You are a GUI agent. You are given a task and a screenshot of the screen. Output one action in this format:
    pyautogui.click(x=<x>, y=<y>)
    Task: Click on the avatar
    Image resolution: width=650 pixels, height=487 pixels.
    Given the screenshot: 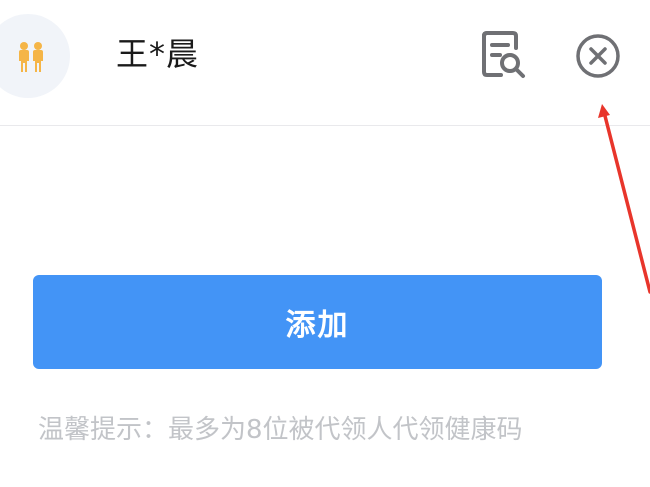 What is the action you would take?
    pyautogui.click(x=35, y=56)
    